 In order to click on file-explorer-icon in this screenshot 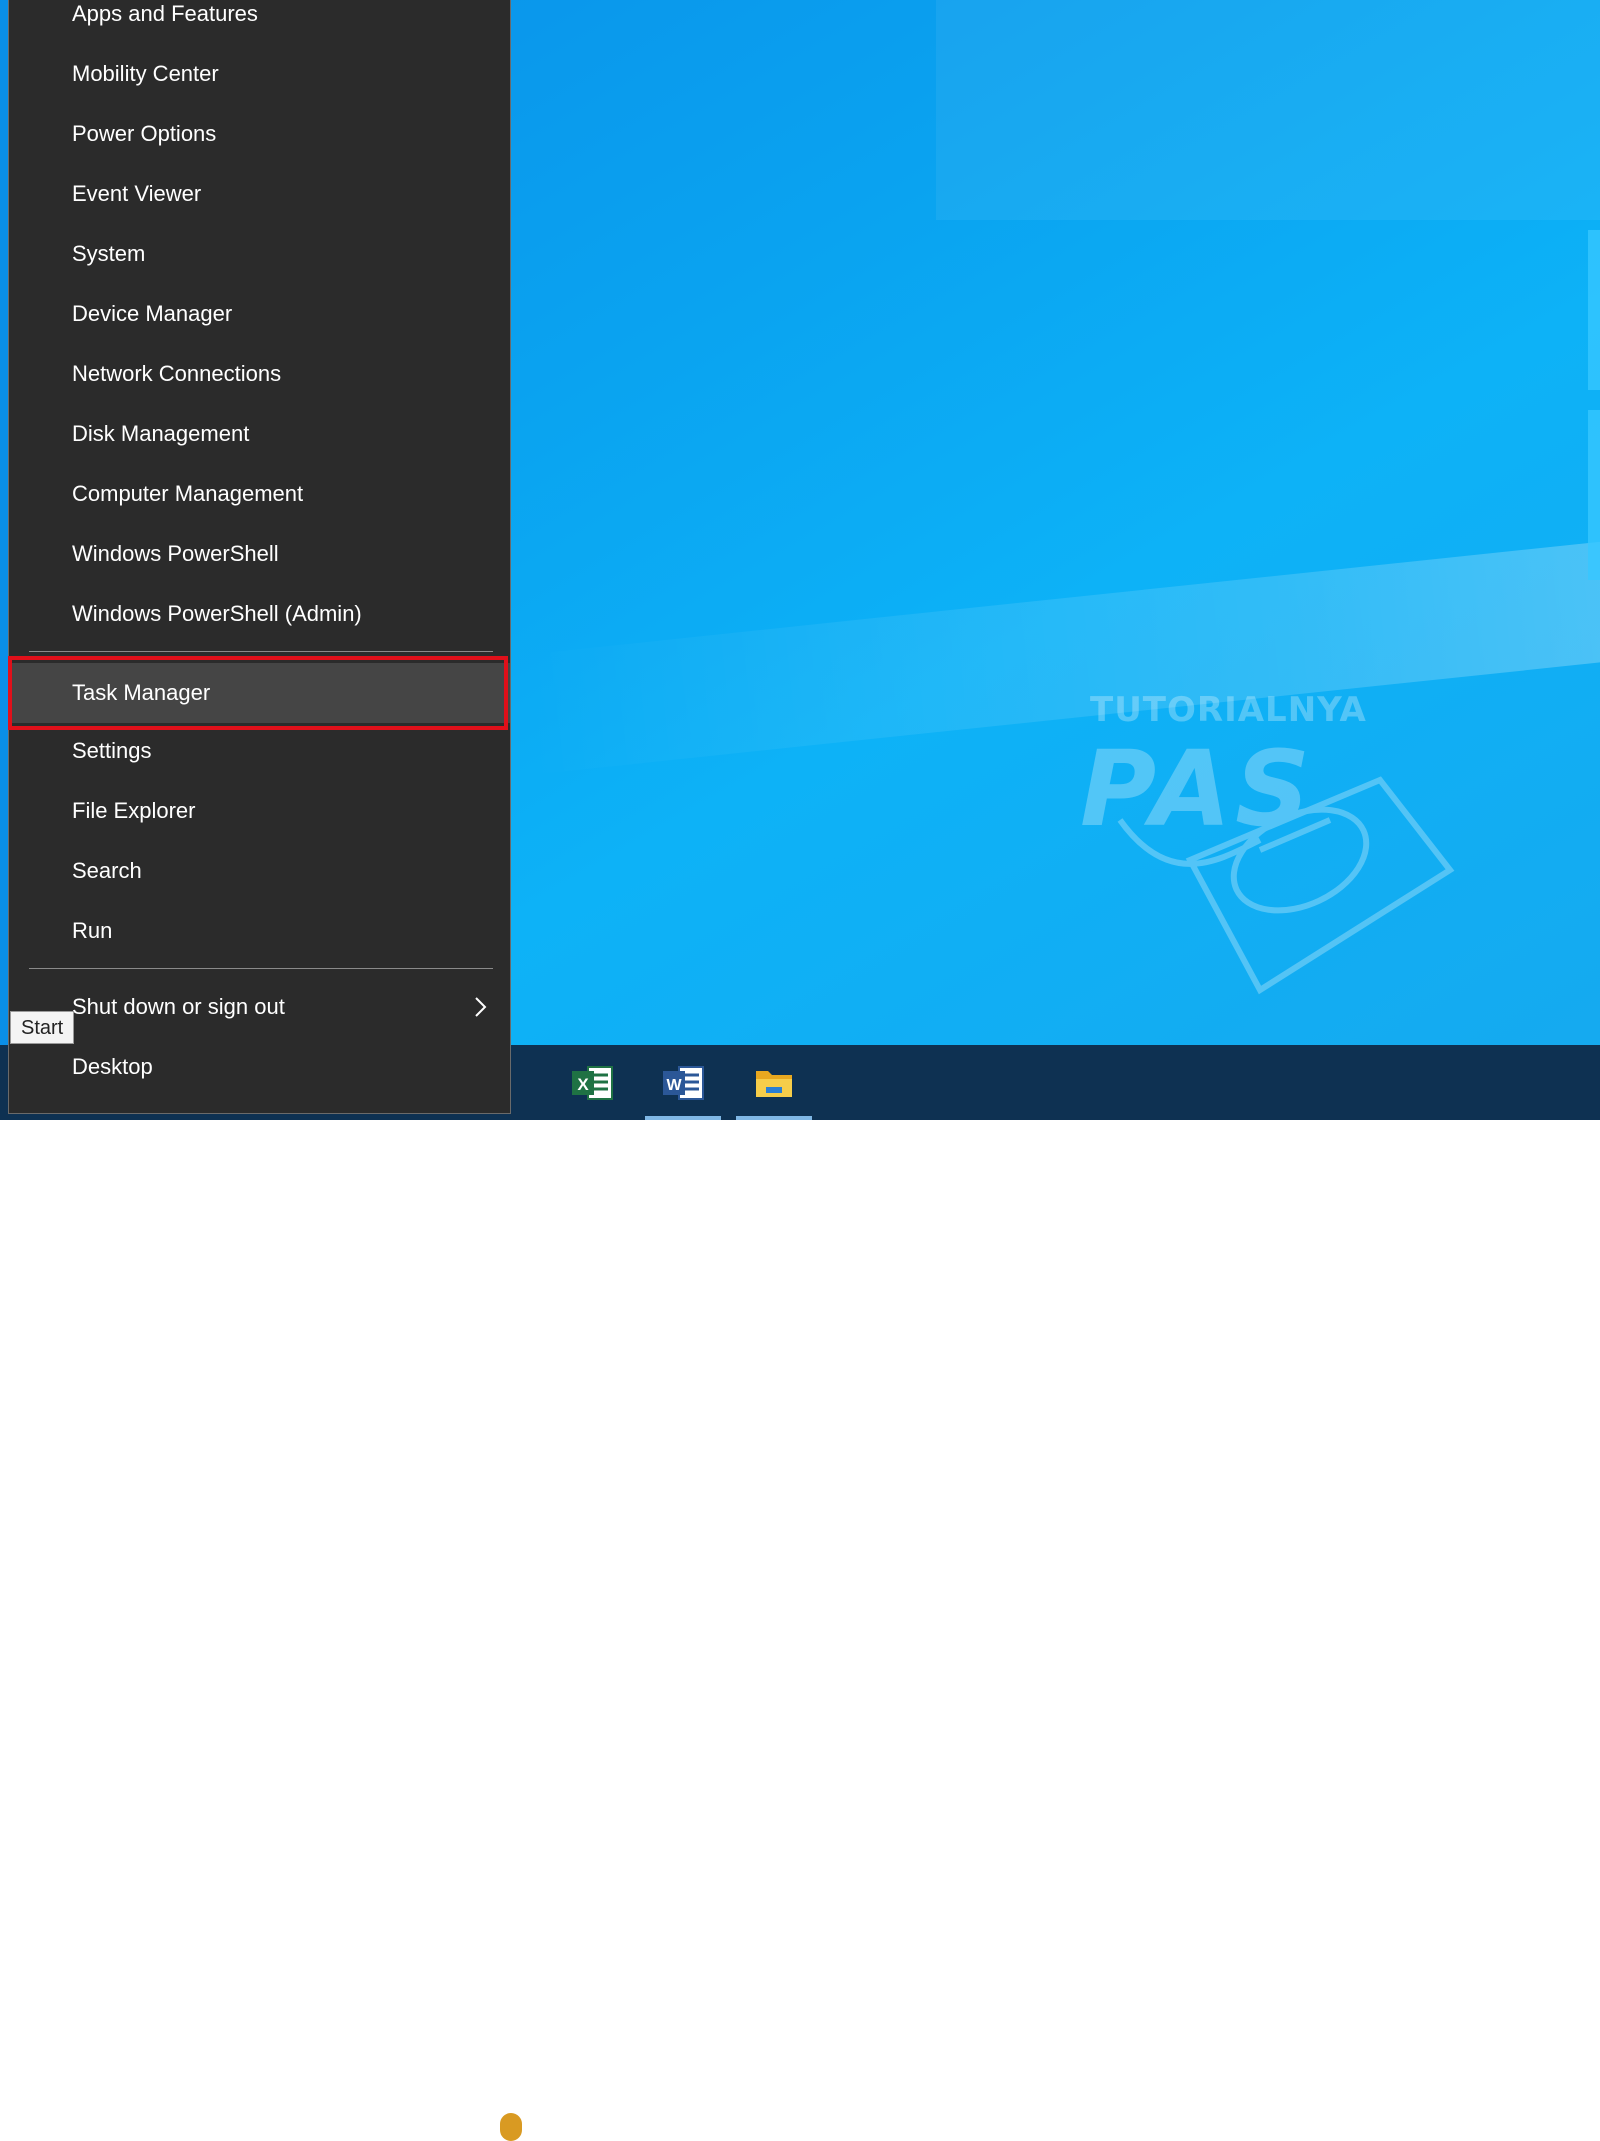, I will do `click(774, 1083)`.